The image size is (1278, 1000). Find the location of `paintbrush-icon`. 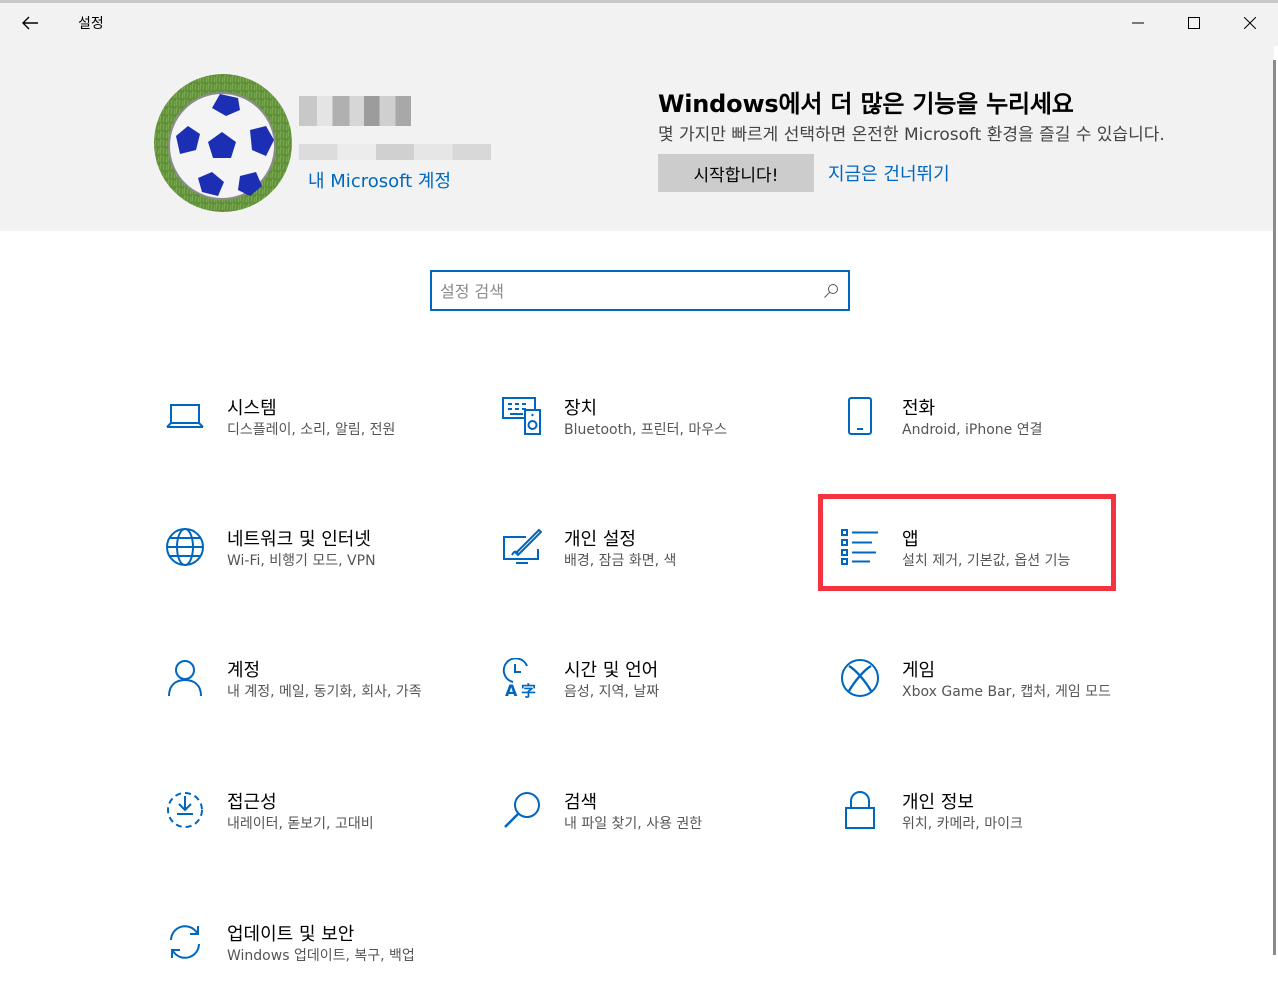

paintbrush-icon is located at coordinates (522, 547).